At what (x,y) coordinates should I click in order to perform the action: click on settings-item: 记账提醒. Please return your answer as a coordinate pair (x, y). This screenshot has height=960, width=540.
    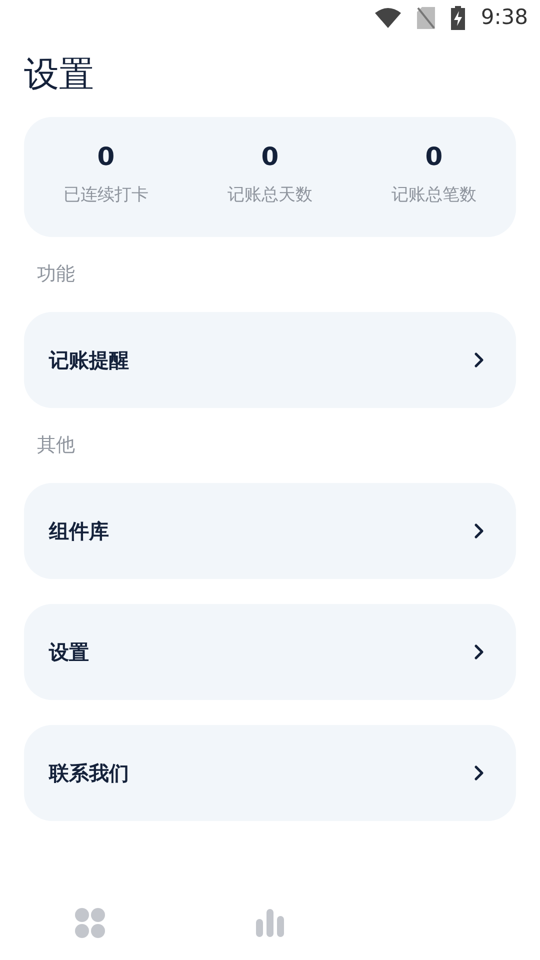
    Looking at the image, I should click on (270, 360).